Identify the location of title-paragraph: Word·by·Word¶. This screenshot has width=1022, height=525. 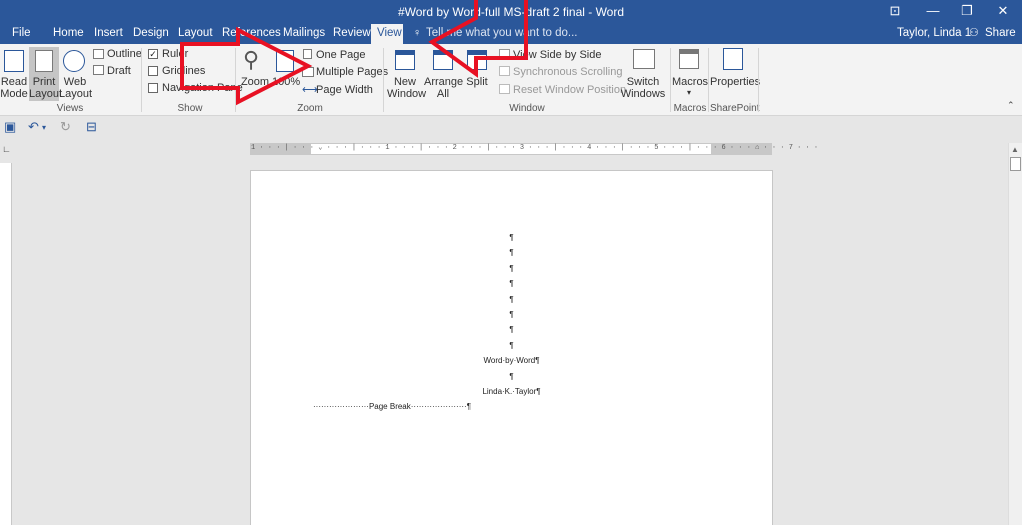
(511, 360).